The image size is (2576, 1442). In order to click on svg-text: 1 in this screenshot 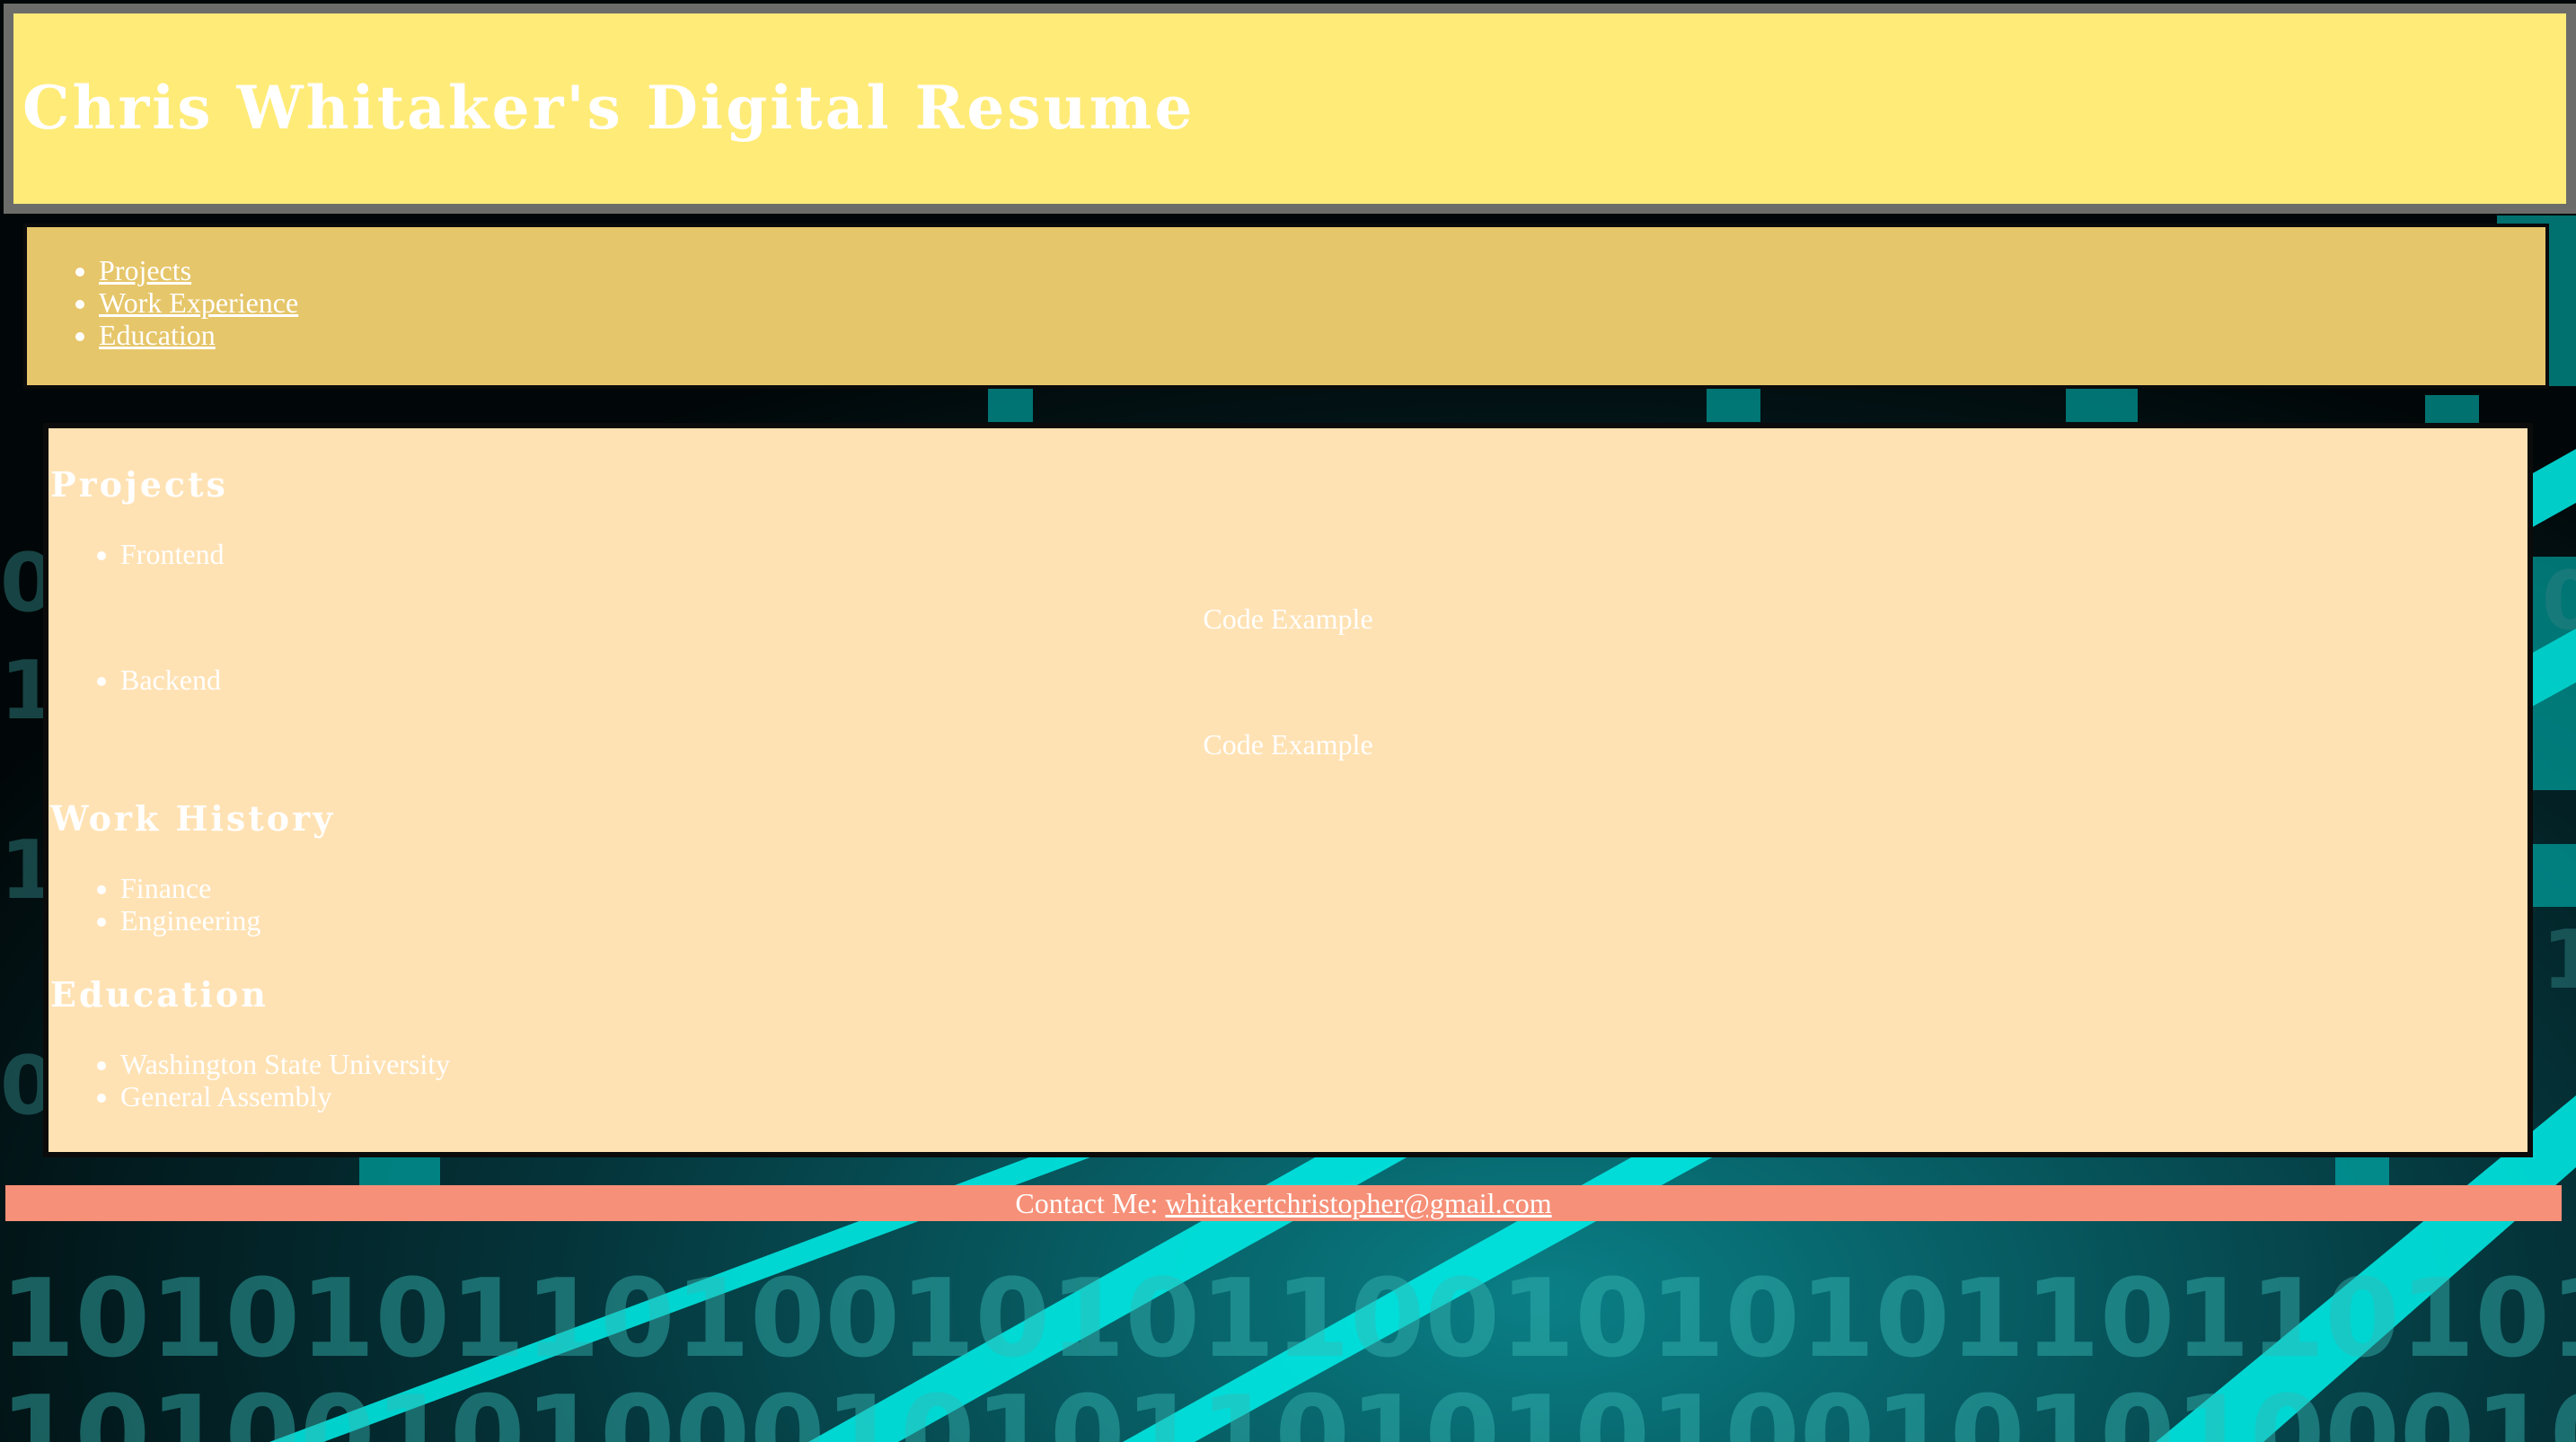, I will do `click(2559, 960)`.